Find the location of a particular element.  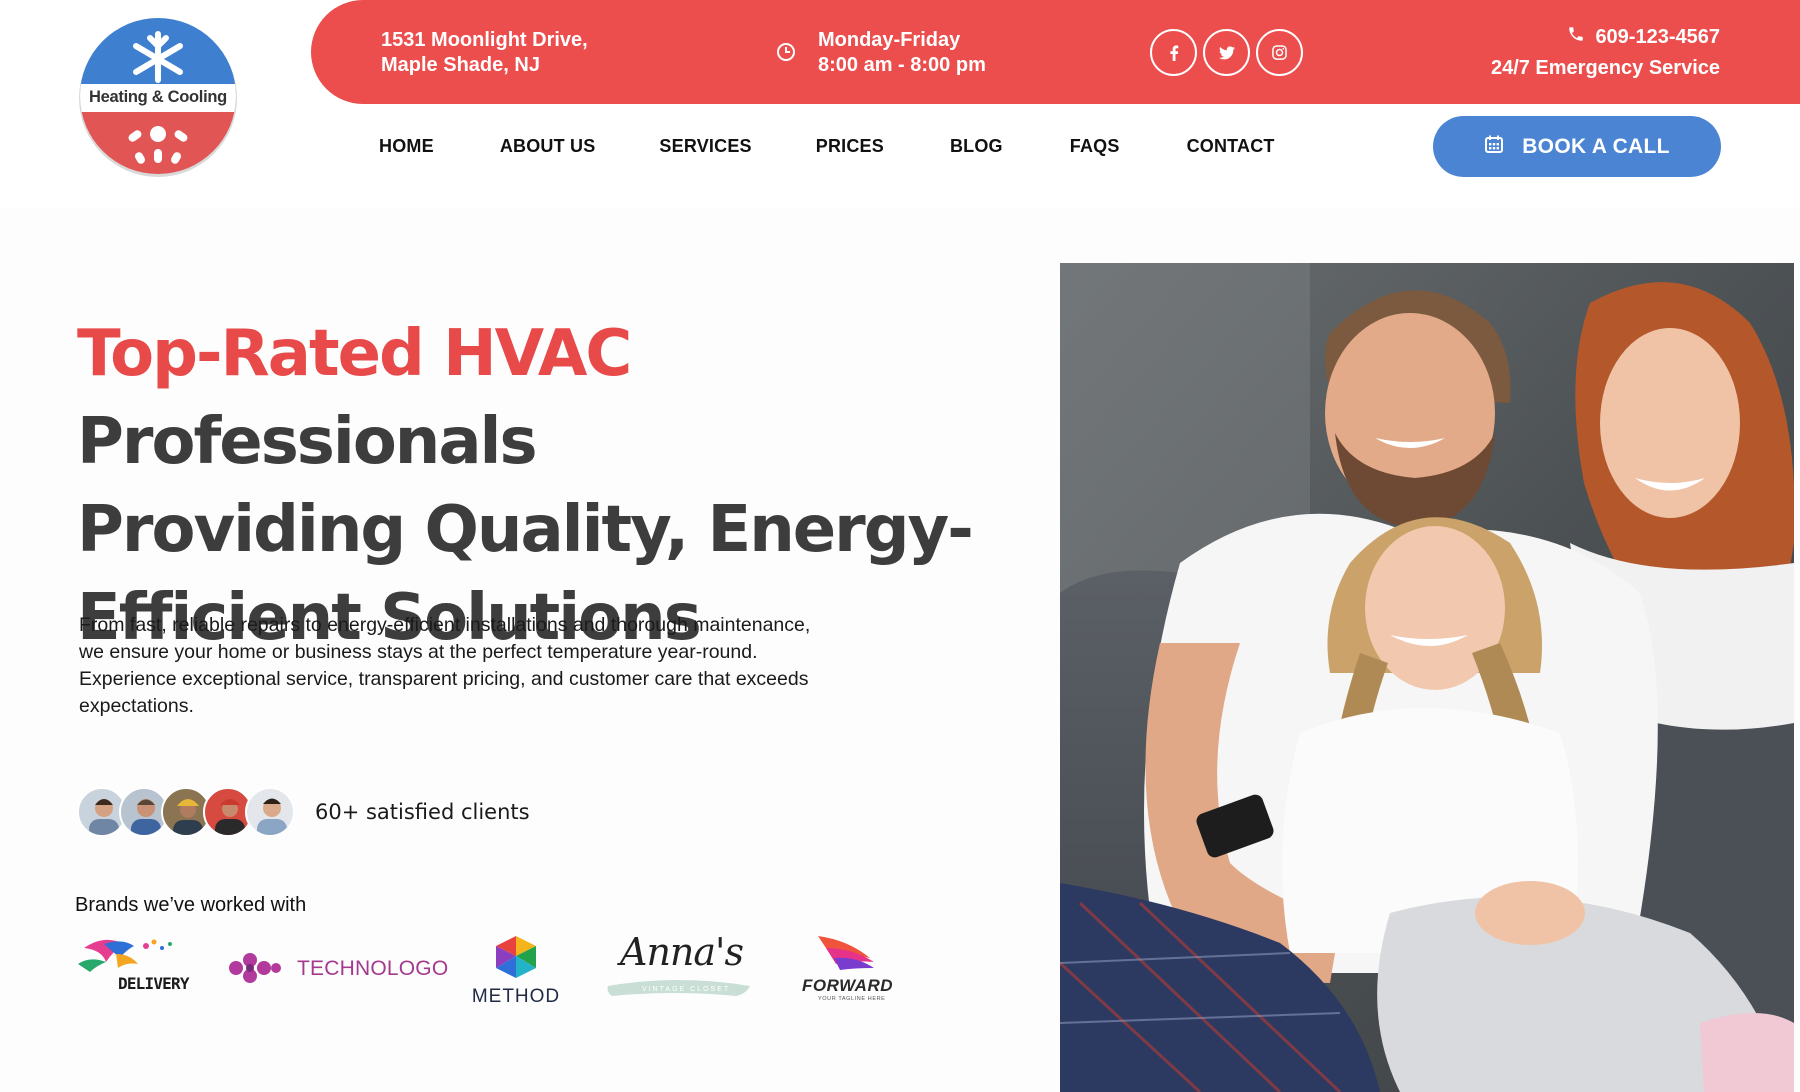

brand-logo-forward: FORWARD YOUR TAGLINE HERE is located at coordinates (847, 970).